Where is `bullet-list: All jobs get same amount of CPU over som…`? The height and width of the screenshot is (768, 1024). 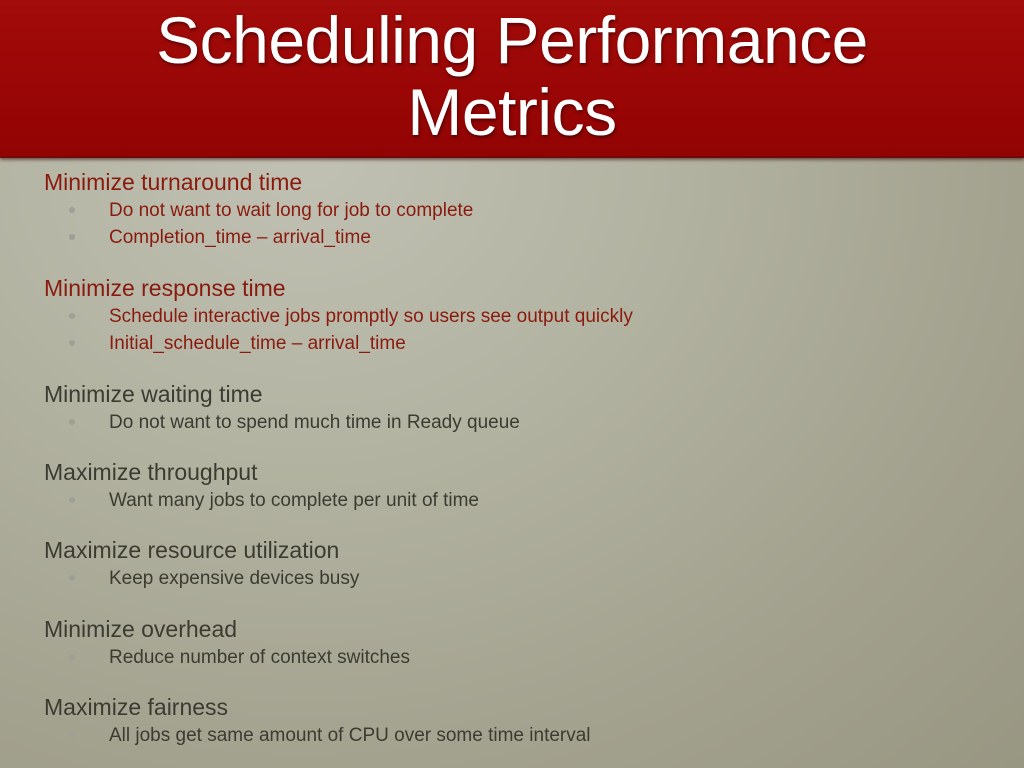 bullet-list: All jobs get same amount of CPU over som… is located at coordinates (524, 735).